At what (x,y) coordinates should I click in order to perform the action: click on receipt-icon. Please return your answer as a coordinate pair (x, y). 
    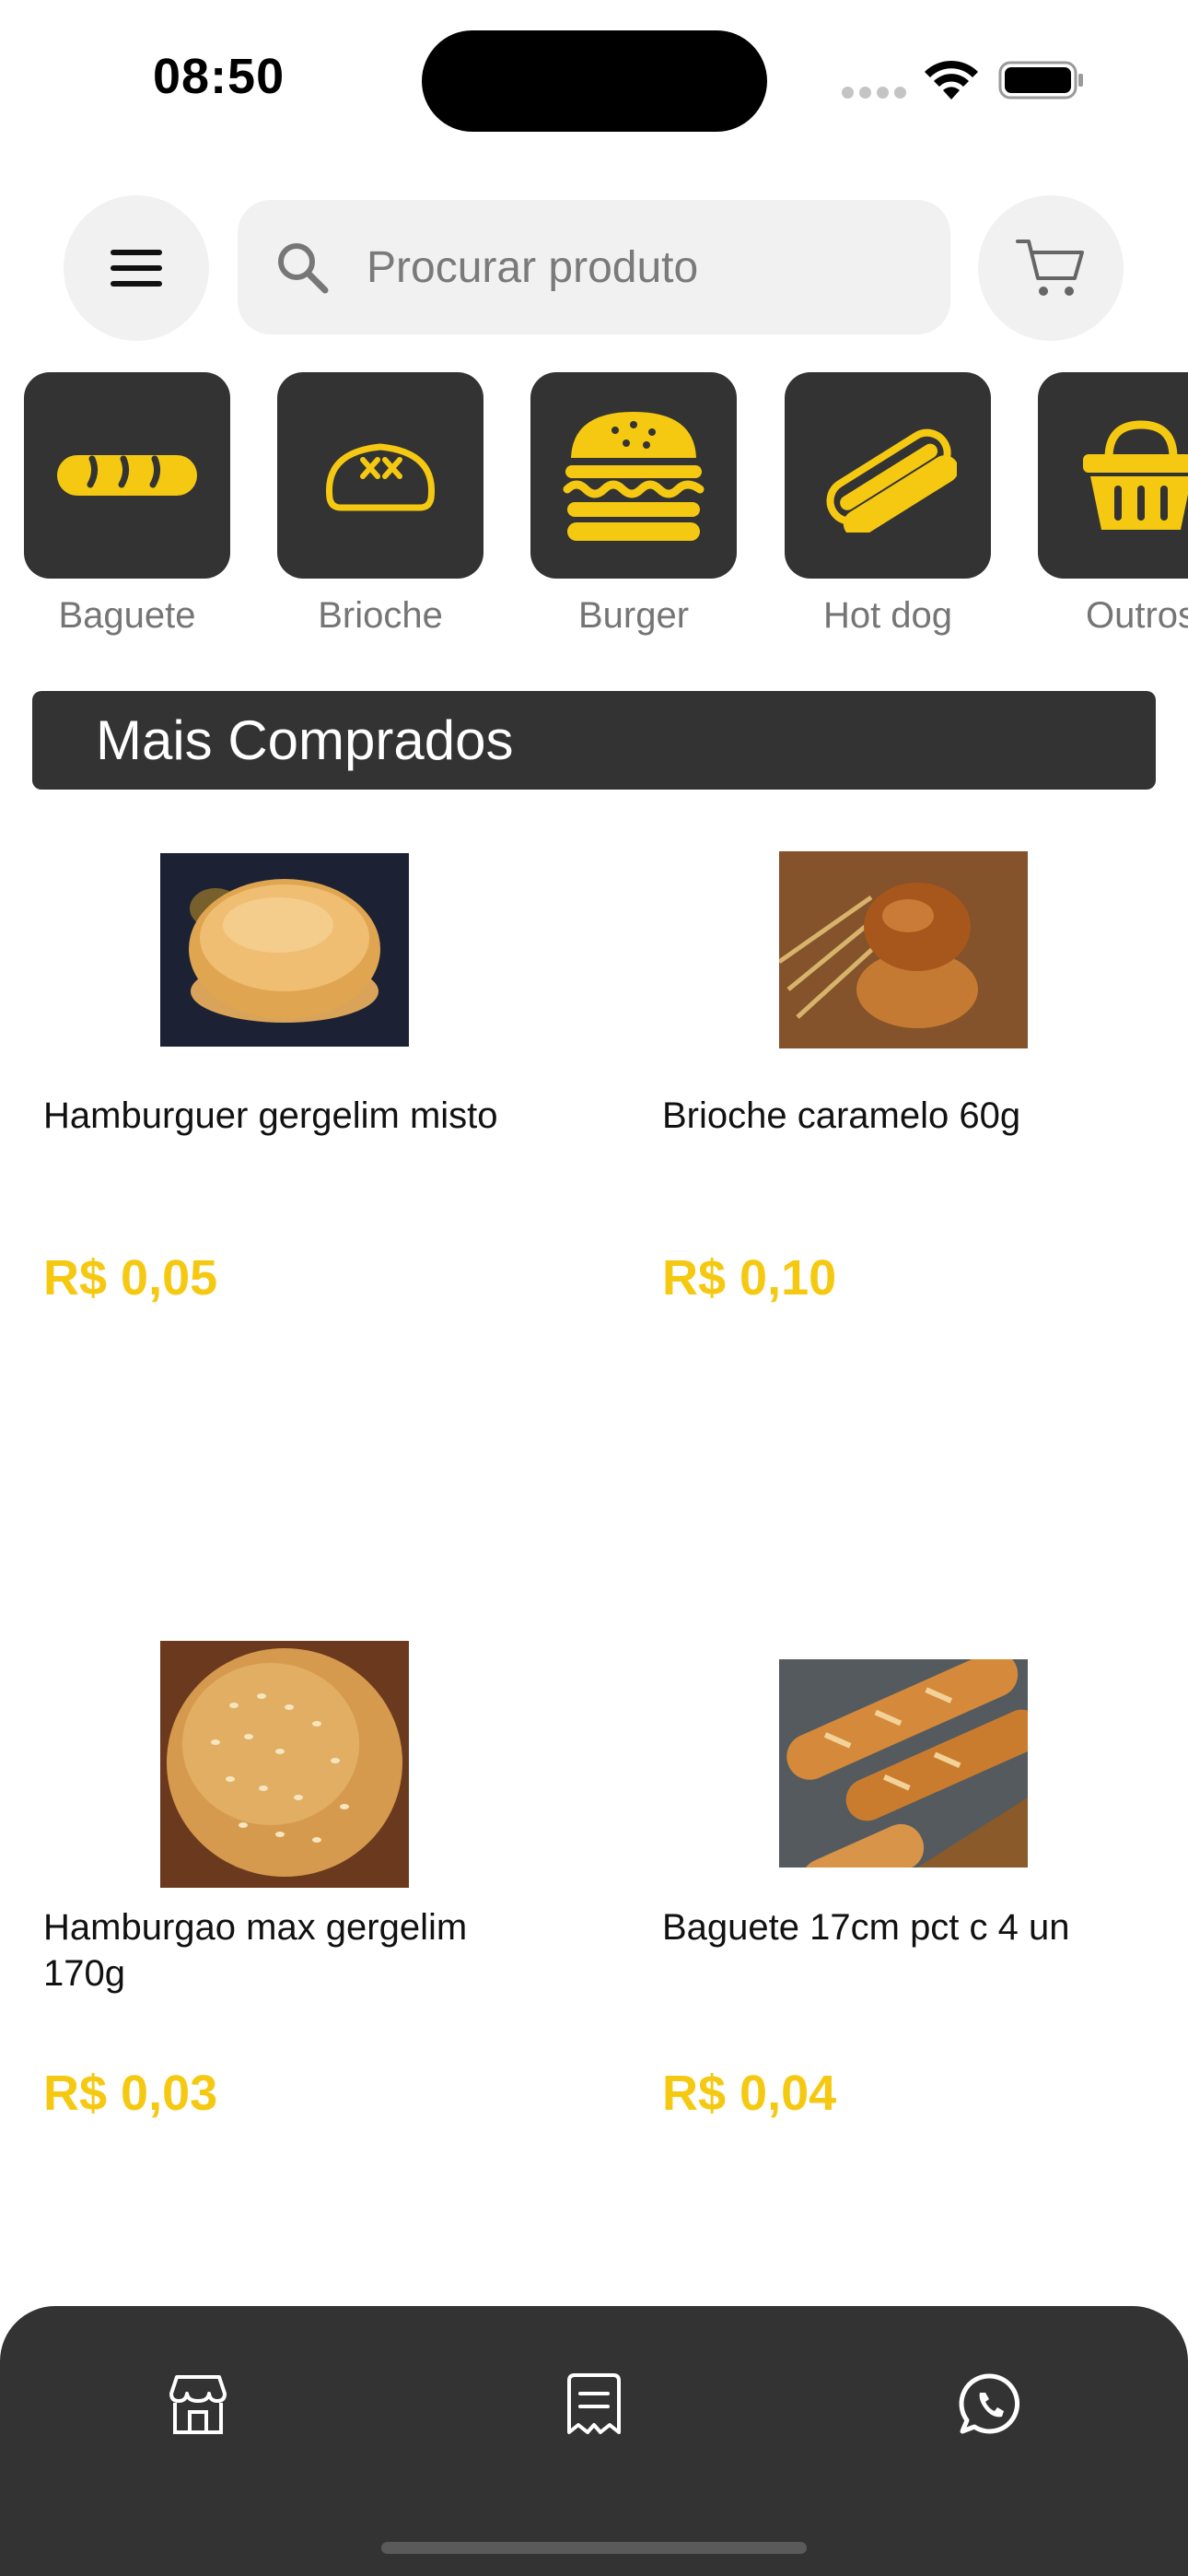
    Looking at the image, I should click on (594, 2403).